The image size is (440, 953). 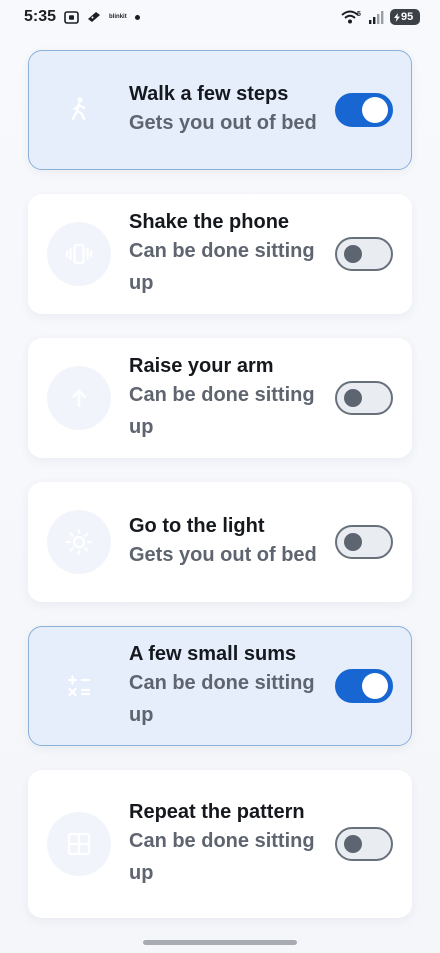 I want to click on task-card-walk: Walk a few steps Gets you out of bed, so click(x=220, y=110).